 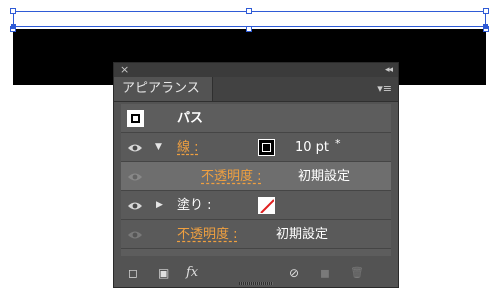 I want to click on collapse-icon: ◂◂, so click(x=389, y=70).